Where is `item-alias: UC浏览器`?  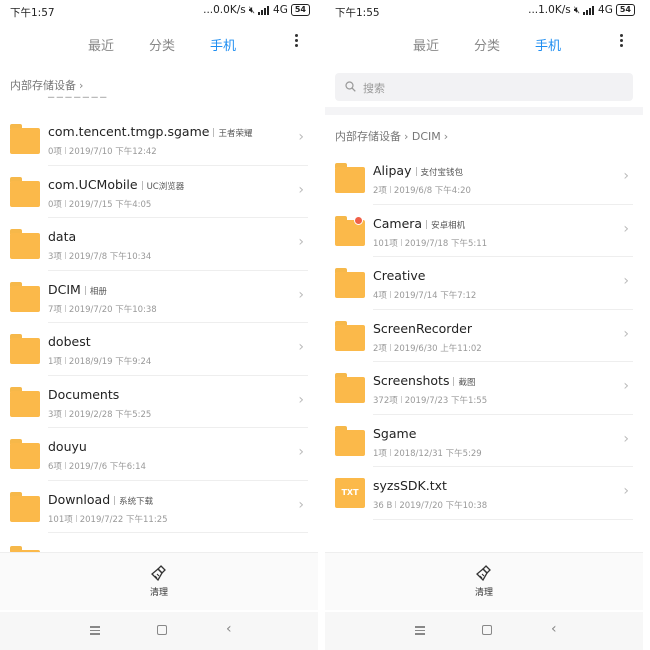 item-alias: UC浏览器 is located at coordinates (165, 186).